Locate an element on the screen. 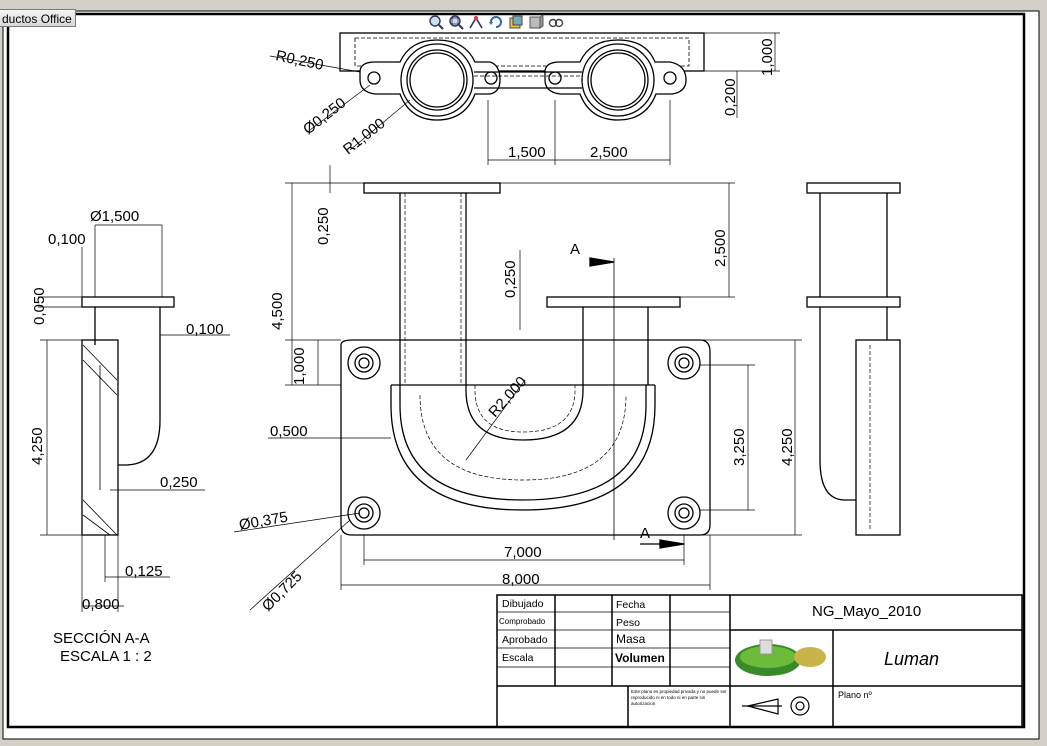  dim-4500: 4,500 is located at coordinates (277, 311).